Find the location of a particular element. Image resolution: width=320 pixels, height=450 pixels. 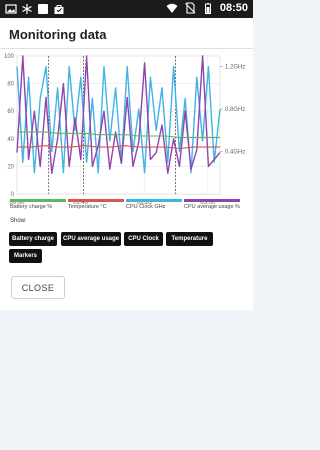

legend-cpu-usage: CPU average usage % is located at coordinates (212, 204).